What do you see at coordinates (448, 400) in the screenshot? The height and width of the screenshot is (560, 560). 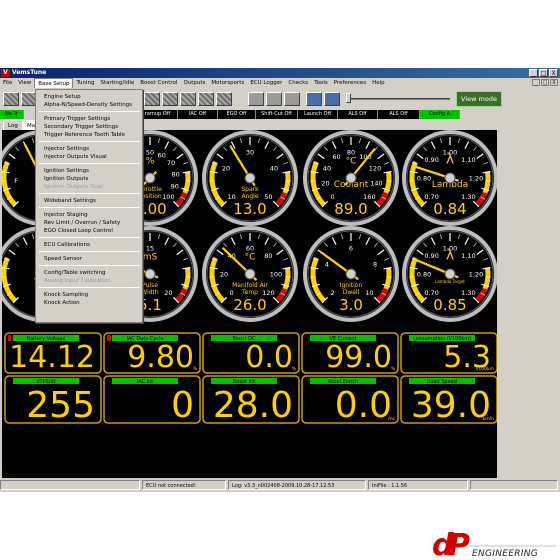 I see `digital-readout: Road Speed39.0km/h` at bounding box center [448, 400].